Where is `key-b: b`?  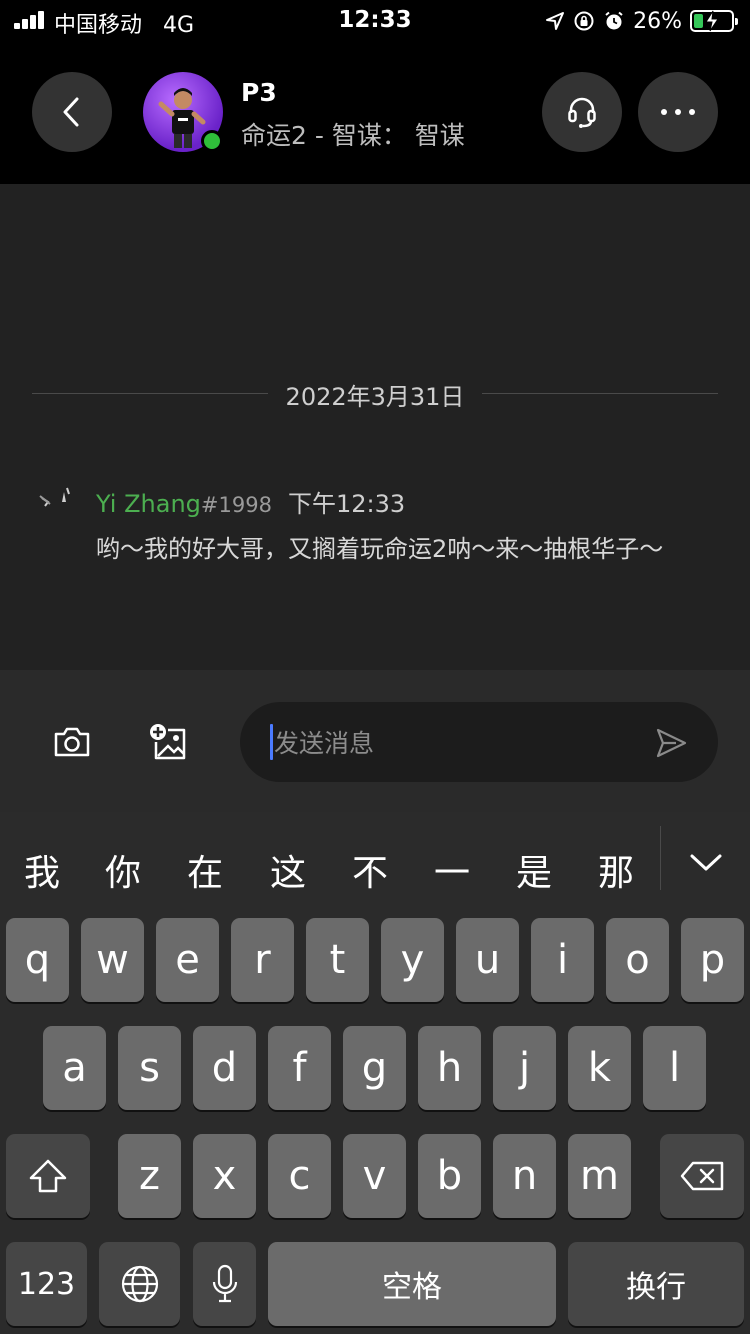
key-b: b is located at coordinates (449, 1176).